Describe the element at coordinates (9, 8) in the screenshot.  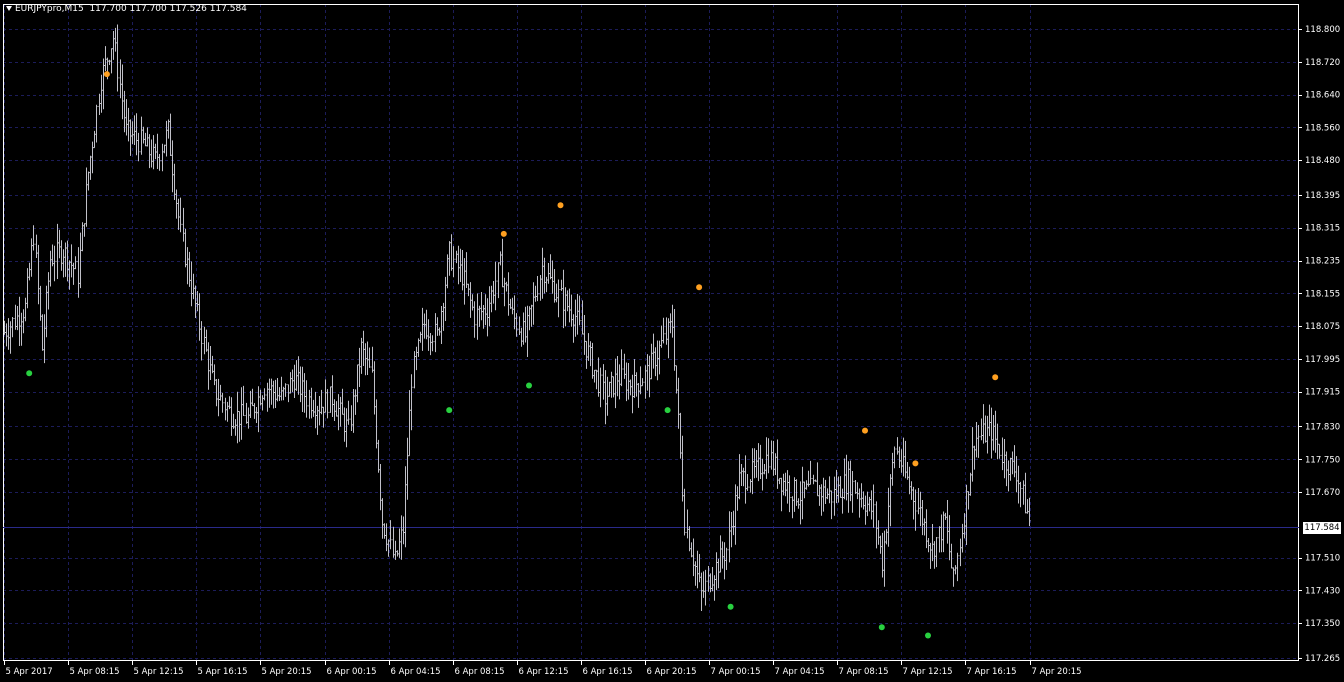
I see `dropdown-triangle-icon` at that location.